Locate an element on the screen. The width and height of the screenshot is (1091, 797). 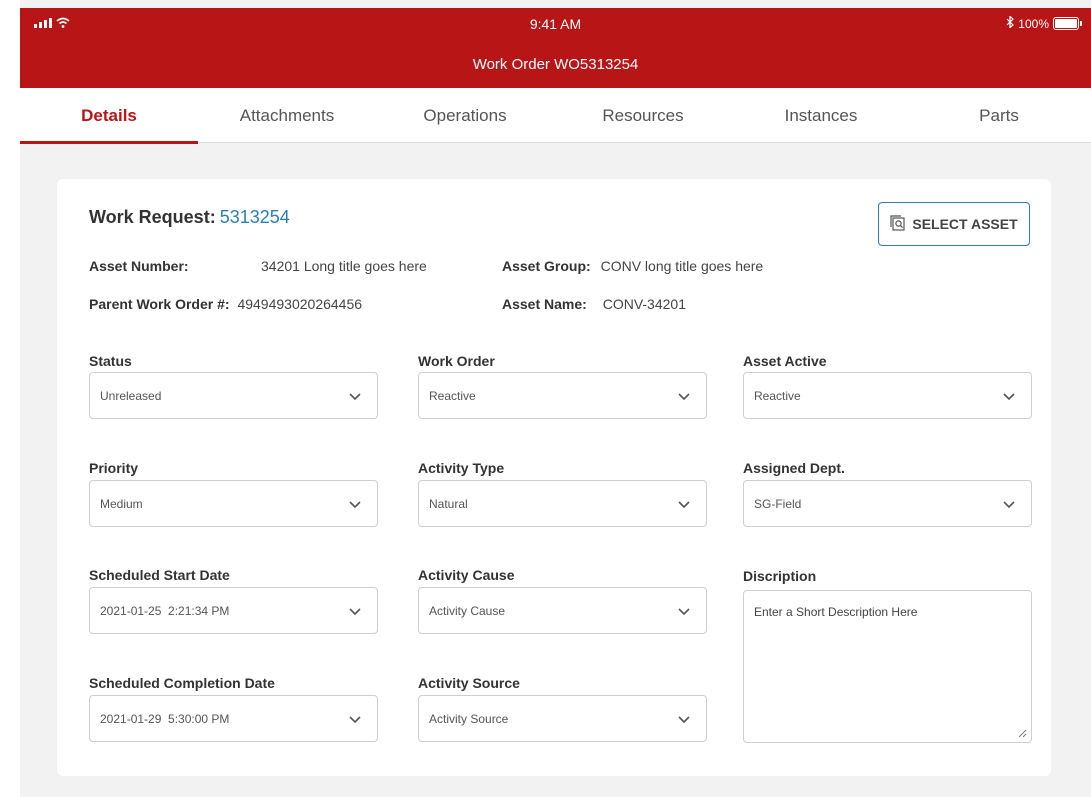
resize-handle-icon is located at coordinates (1022, 733).